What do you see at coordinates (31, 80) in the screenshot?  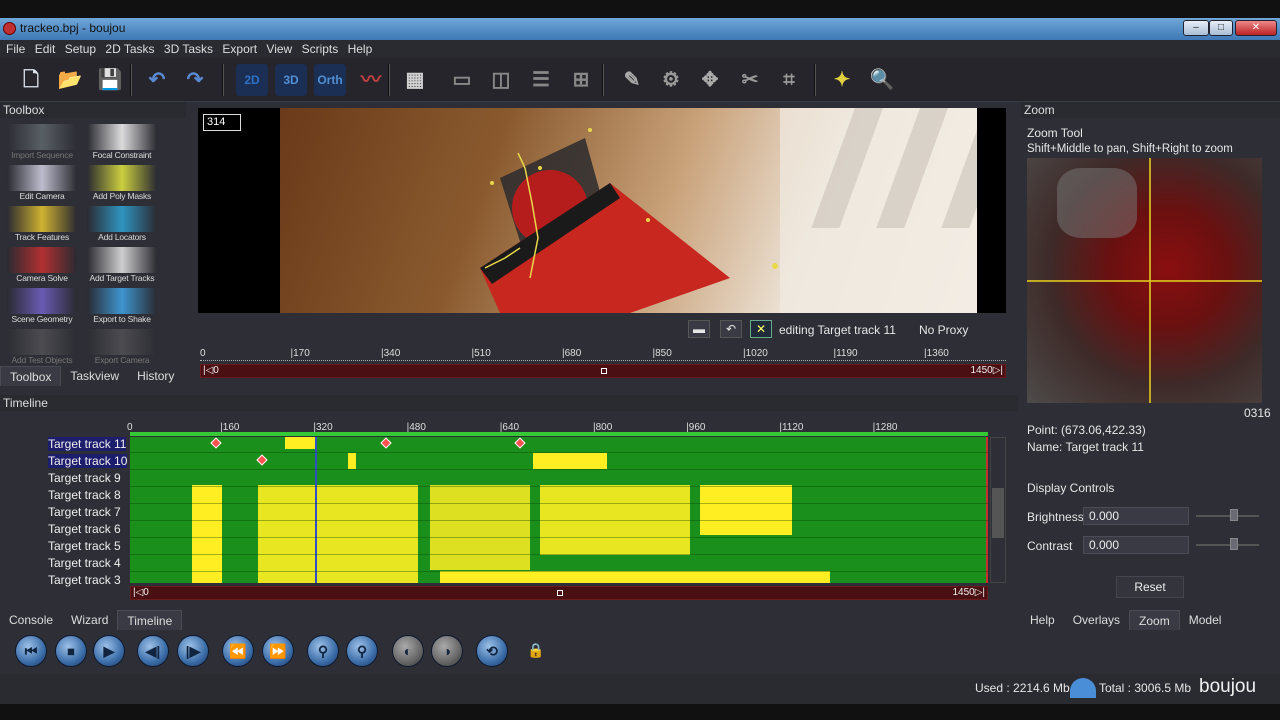 I see `new-file-icon: 🗋` at bounding box center [31, 80].